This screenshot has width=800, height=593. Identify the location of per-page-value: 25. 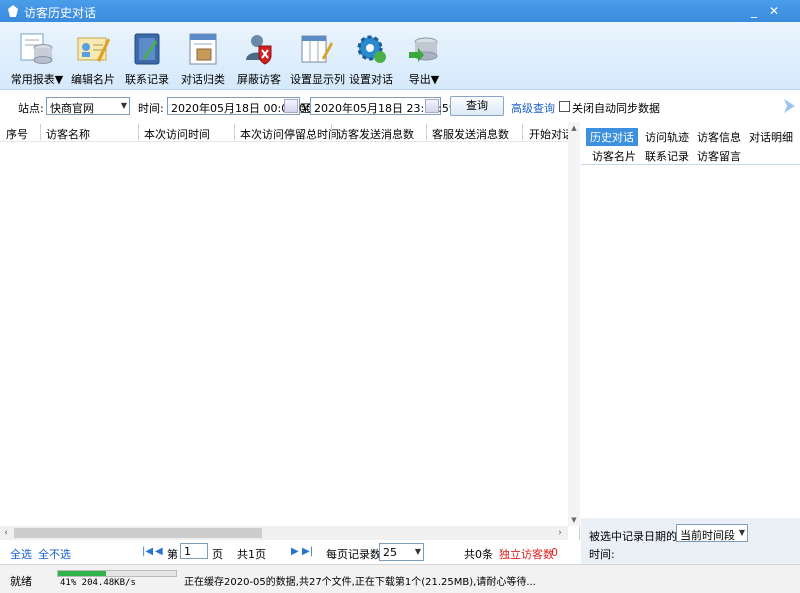
(390, 552).